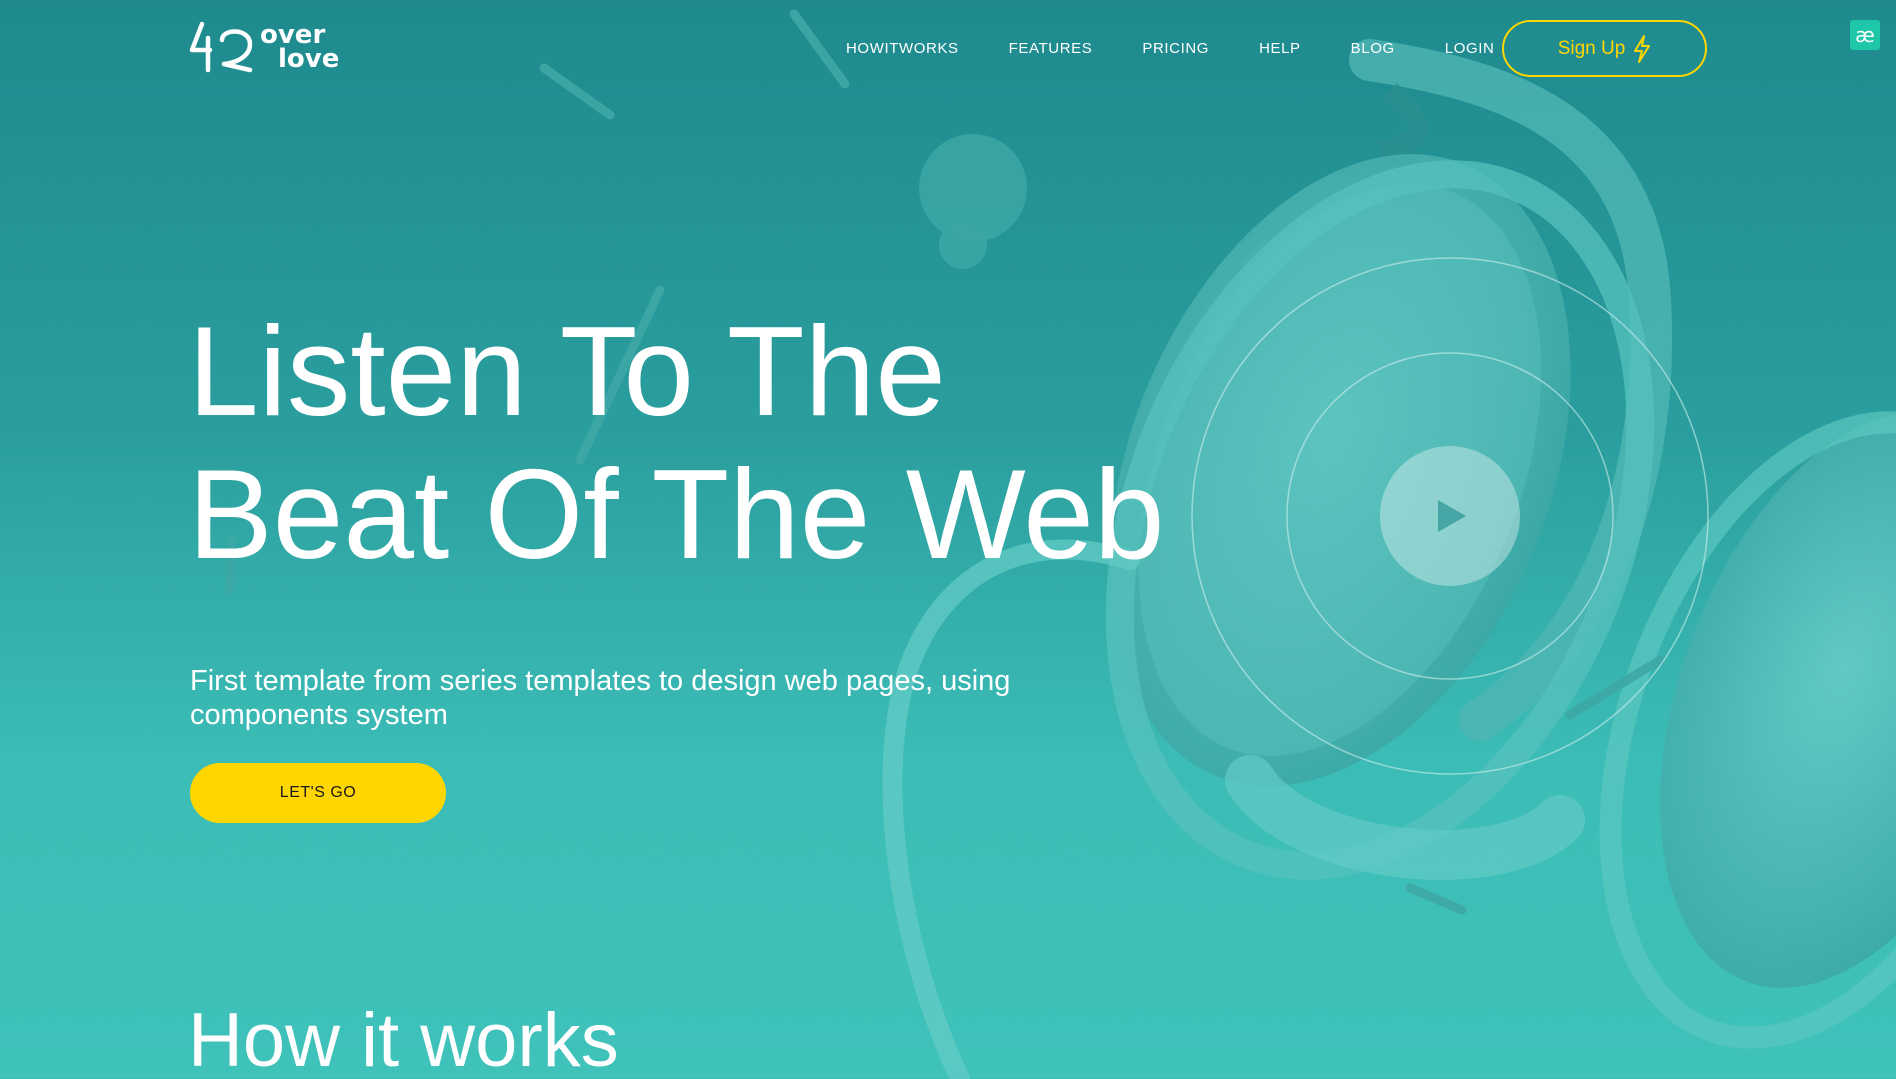 This screenshot has height=1079, width=1896. Describe the element at coordinates (221, 47) in the screenshot. I see `logo-mark-icon` at that location.